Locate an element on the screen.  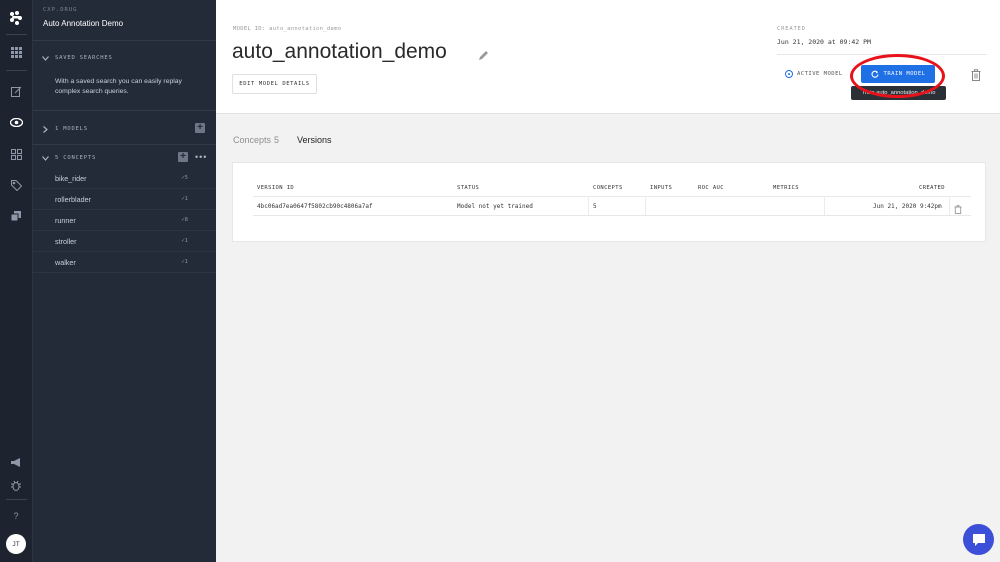
layers-icon is located at coordinates (16, 216).